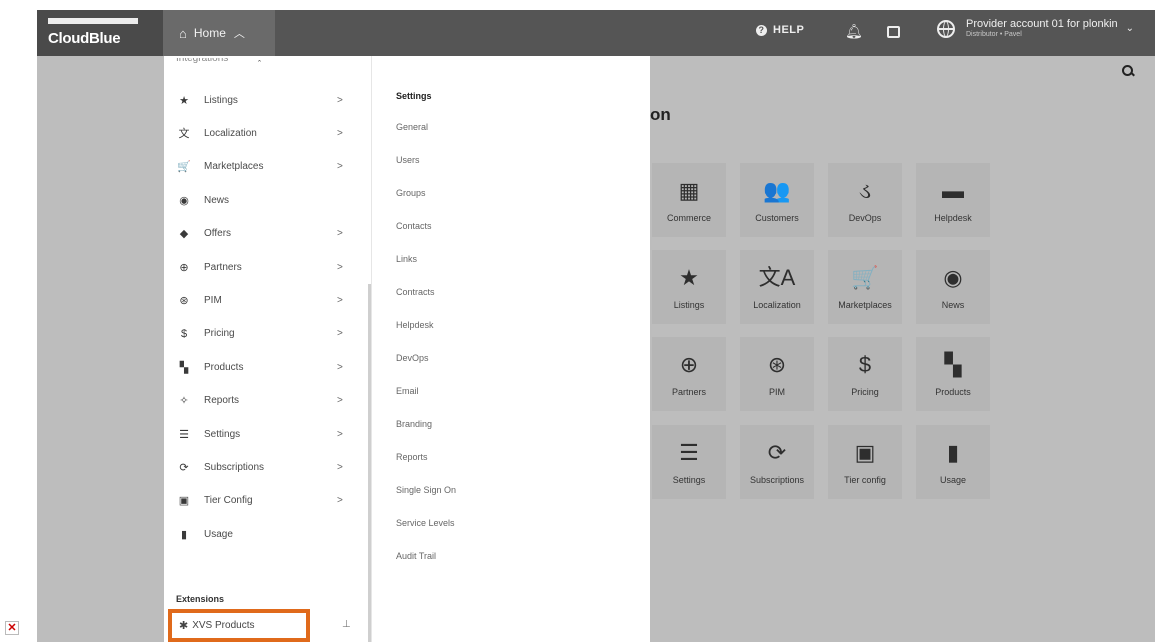  I want to click on submenu-item-contacts: Contacts, so click(414, 226).